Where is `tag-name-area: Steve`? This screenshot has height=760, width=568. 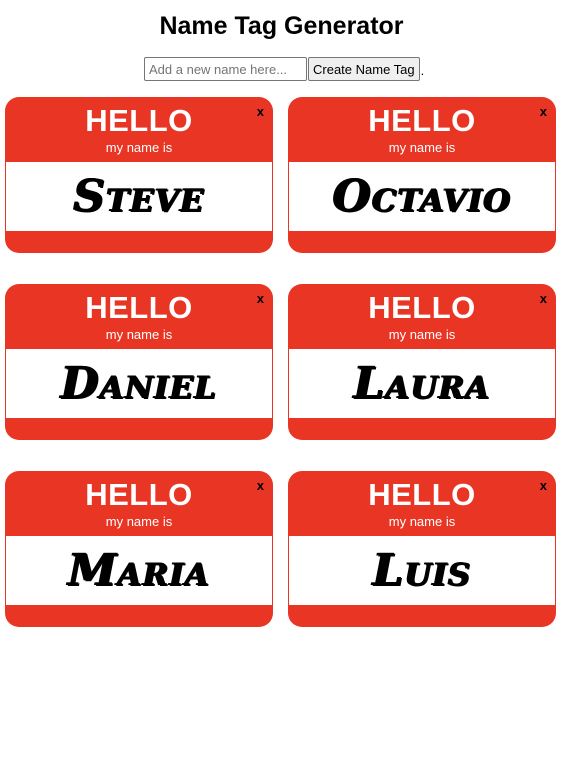
tag-name-area: Steve is located at coordinates (139, 196).